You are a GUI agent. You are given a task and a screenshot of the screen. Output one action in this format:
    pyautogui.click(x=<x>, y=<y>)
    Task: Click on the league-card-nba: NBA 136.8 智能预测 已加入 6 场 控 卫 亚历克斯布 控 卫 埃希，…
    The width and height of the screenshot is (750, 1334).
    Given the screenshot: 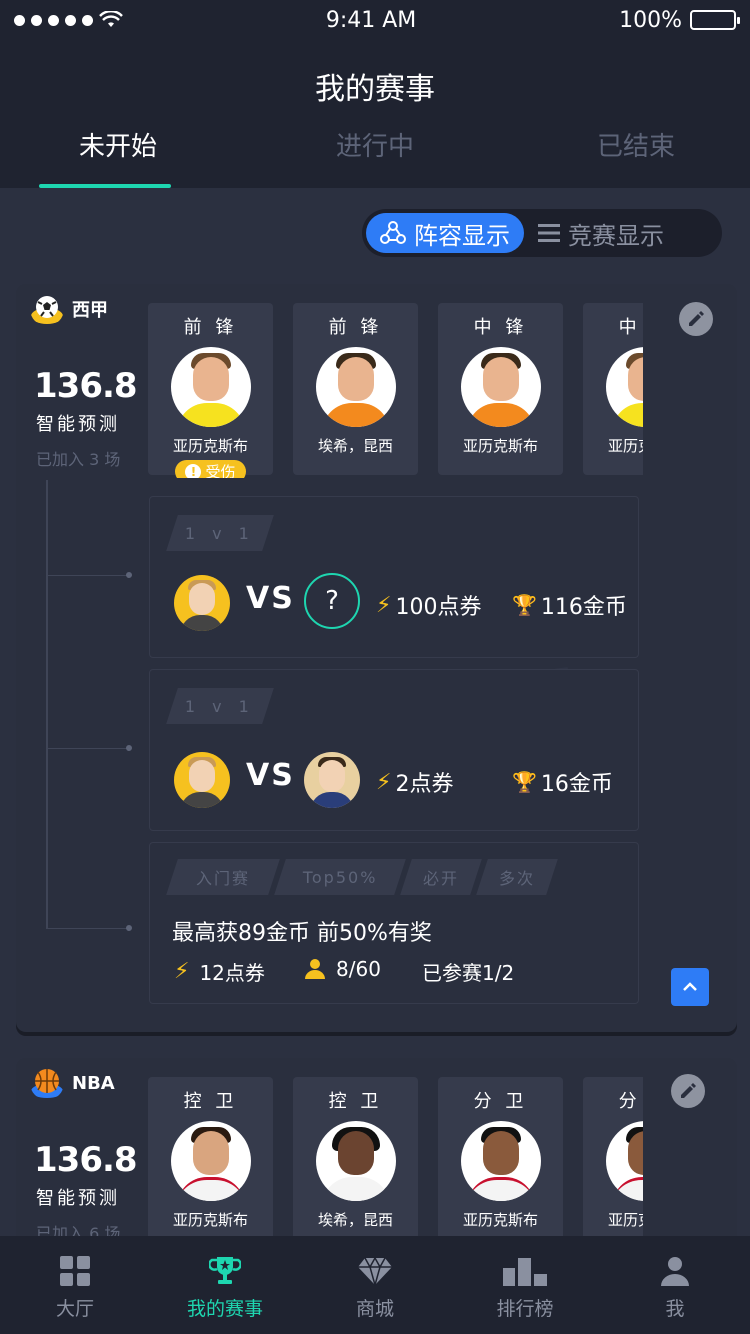 What is the action you would take?
    pyautogui.click(x=376, y=1158)
    